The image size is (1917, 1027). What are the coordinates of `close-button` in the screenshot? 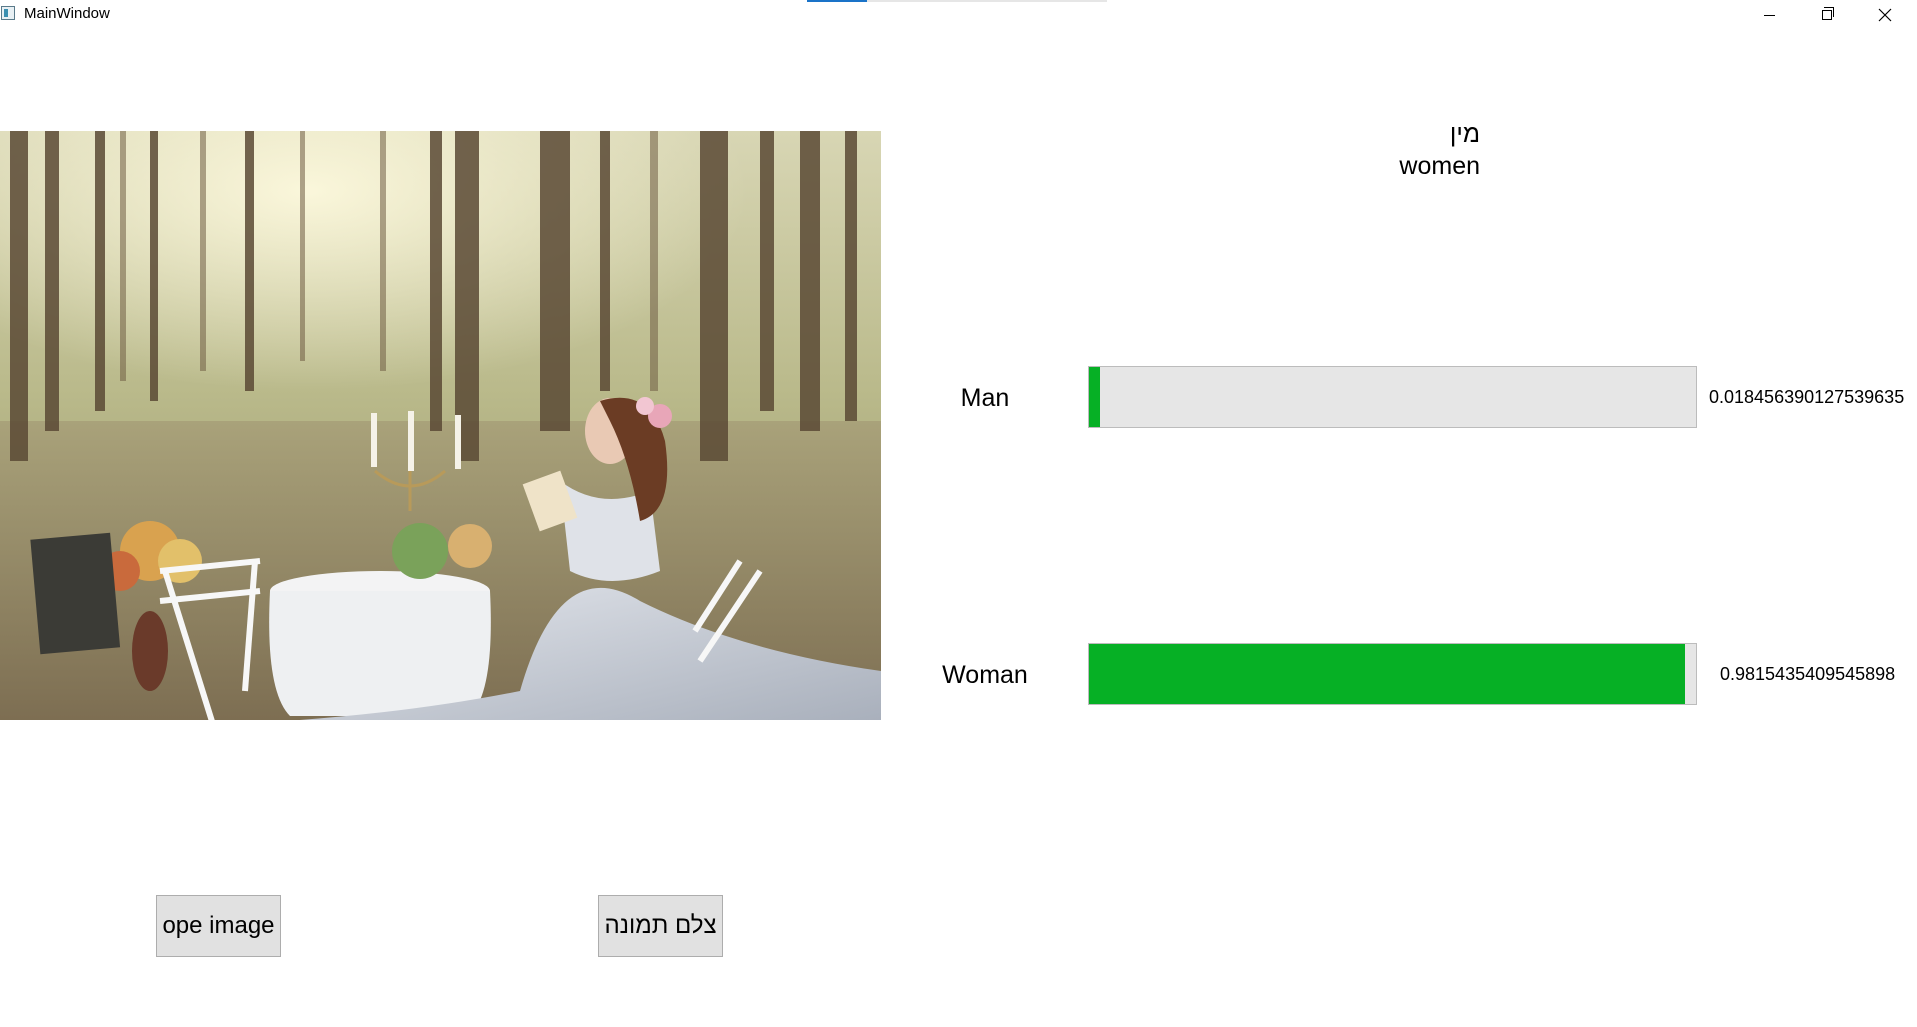 It's located at (1885, 15).